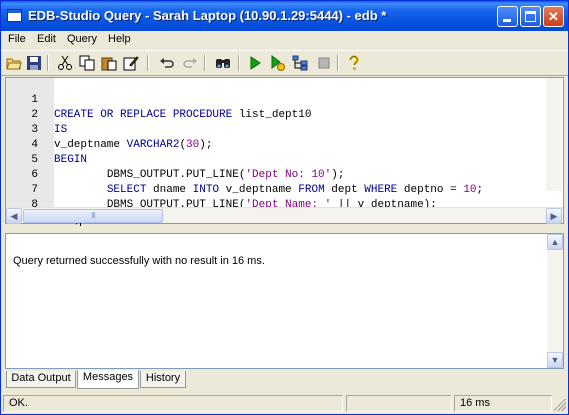 The image size is (569, 415). I want to click on help-icon, so click(354, 63).